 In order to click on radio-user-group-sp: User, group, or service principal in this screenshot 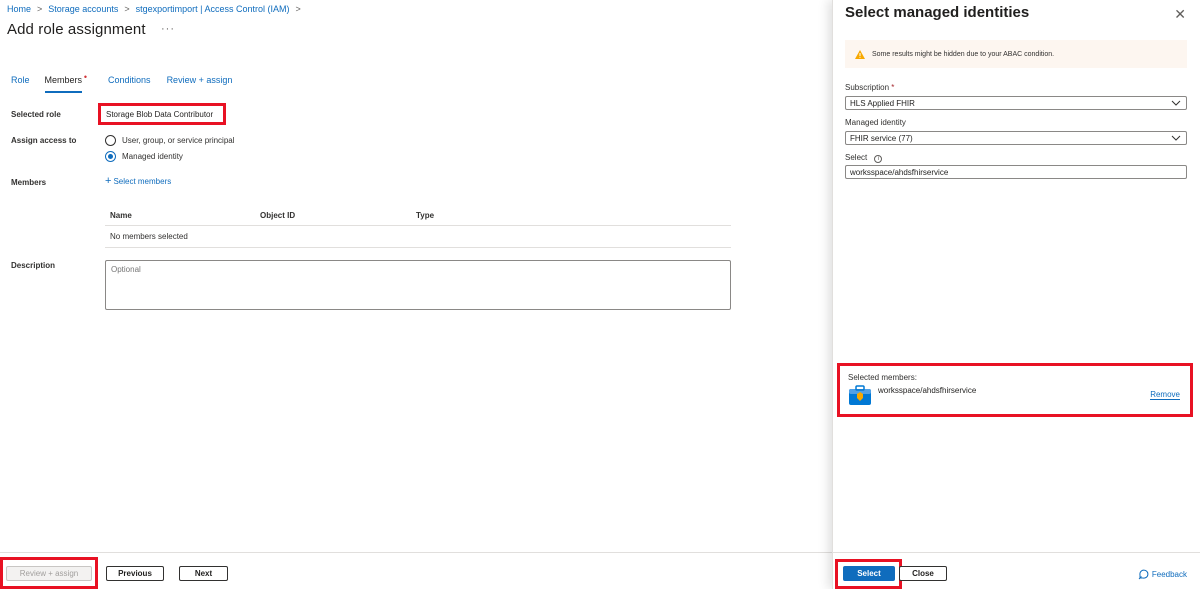, I will do `click(170, 140)`.